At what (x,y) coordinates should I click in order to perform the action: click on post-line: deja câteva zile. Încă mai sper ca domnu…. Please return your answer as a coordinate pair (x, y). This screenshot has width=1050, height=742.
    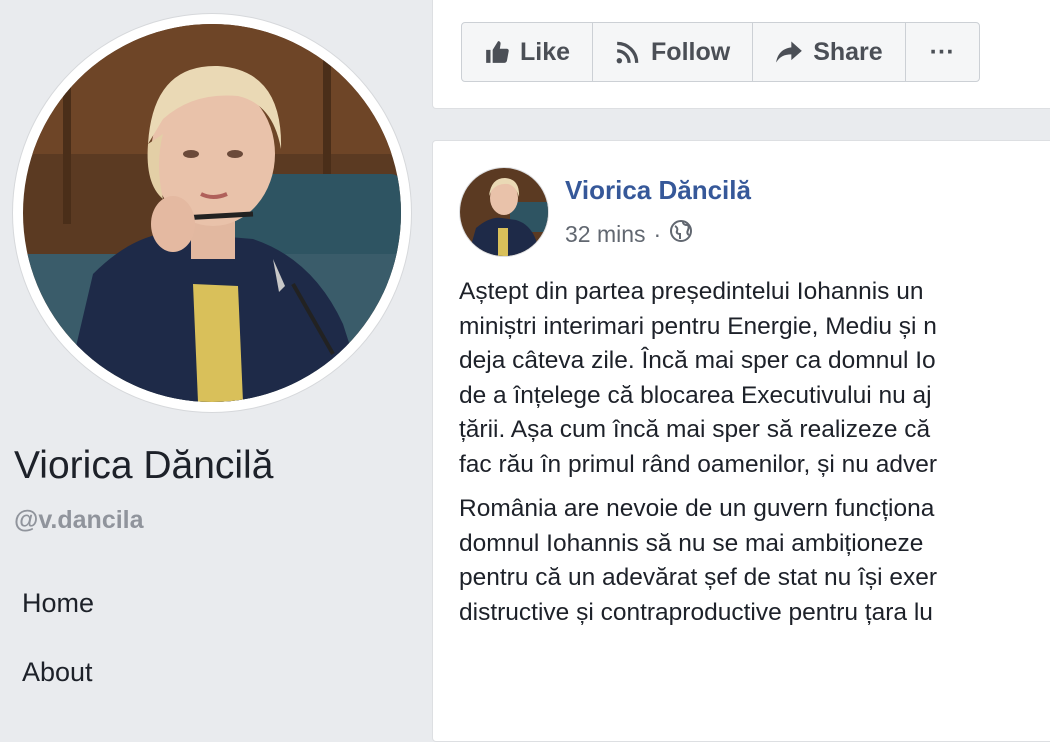
    Looking at the image, I should click on (697, 360).